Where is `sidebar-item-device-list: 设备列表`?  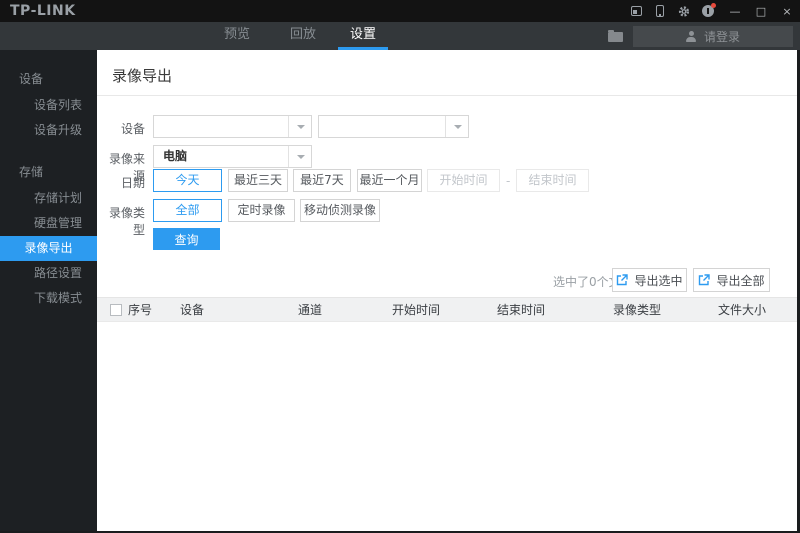 sidebar-item-device-list: 设备列表 is located at coordinates (48, 105).